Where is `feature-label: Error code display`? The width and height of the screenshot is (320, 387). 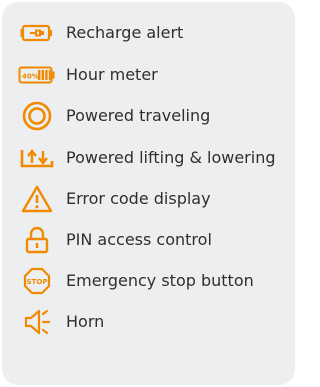 feature-label: Error code display is located at coordinates (138, 198).